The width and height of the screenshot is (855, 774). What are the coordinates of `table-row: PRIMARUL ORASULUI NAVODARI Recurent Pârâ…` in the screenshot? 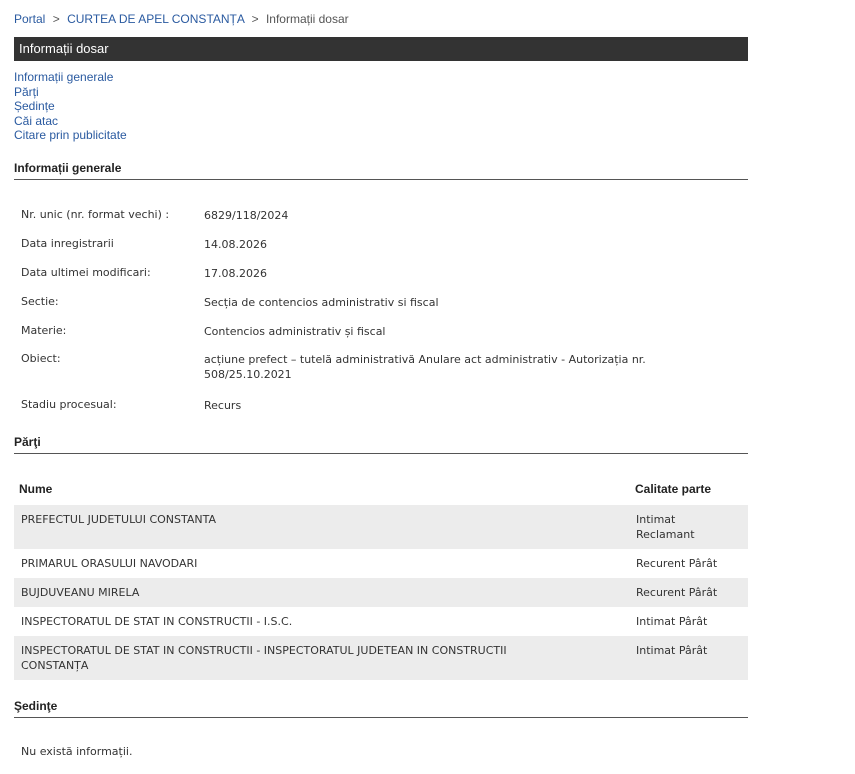 It's located at (381, 563).